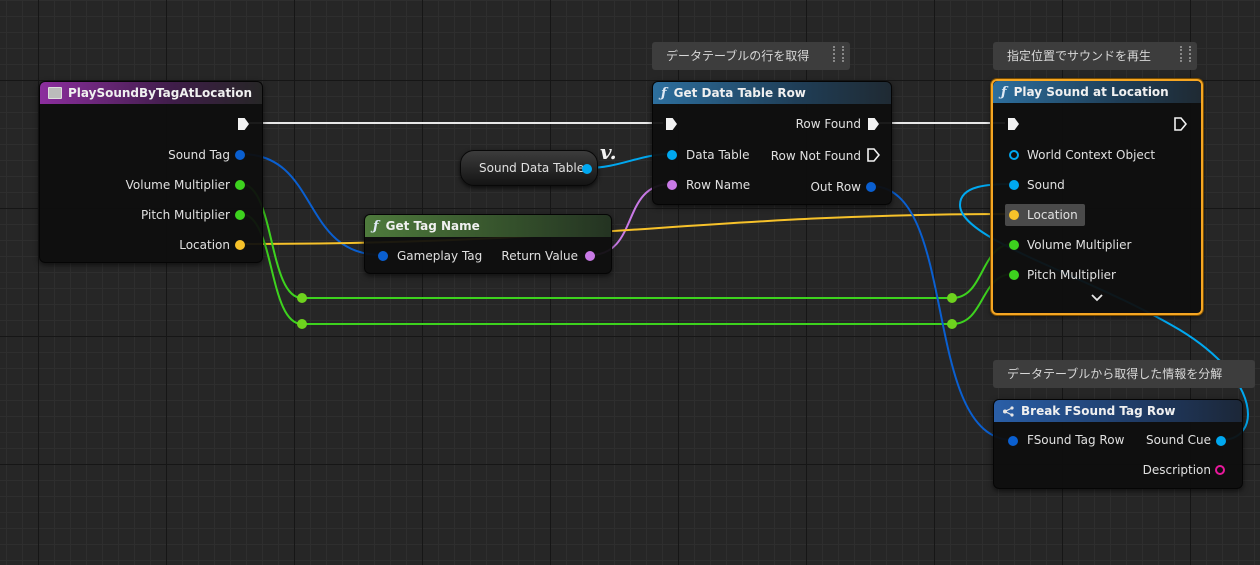 The height and width of the screenshot is (565, 1260). Describe the element at coordinates (160, 93) in the screenshot. I see `node-title: PlaySoundByTagAtLocation` at that location.